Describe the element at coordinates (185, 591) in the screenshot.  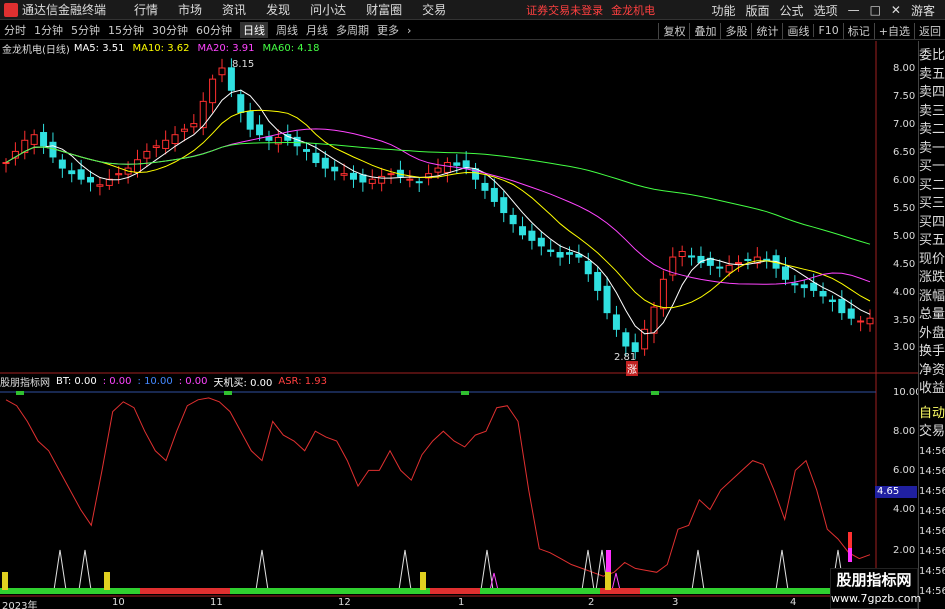
I see `signal-bar-red` at that location.